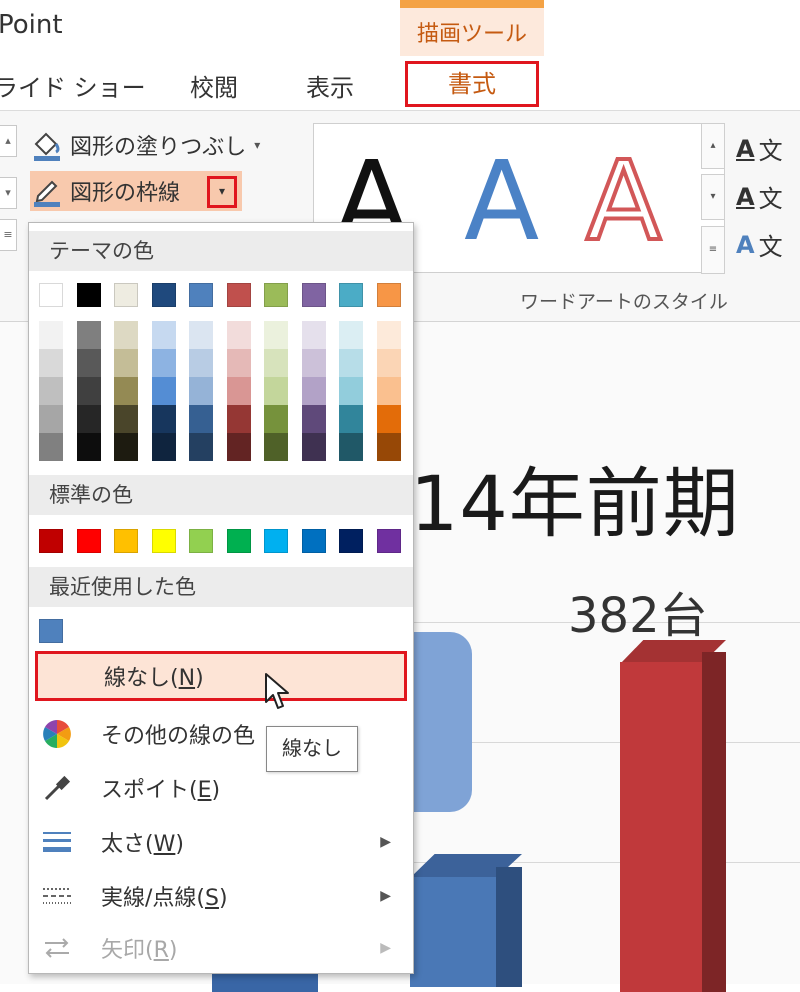  What do you see at coordinates (145, 145) in the screenshot?
I see `shape-fill-button: 図形の塗りつぶし ▾` at bounding box center [145, 145].